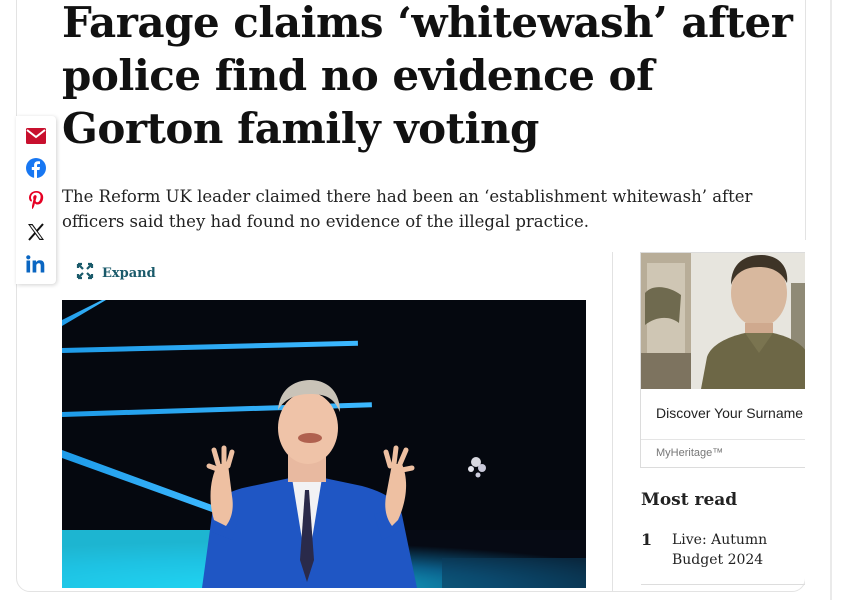 The height and width of the screenshot is (600, 854). I want to click on most-read-link: Live: Autumn Budget 2024, so click(741, 550).